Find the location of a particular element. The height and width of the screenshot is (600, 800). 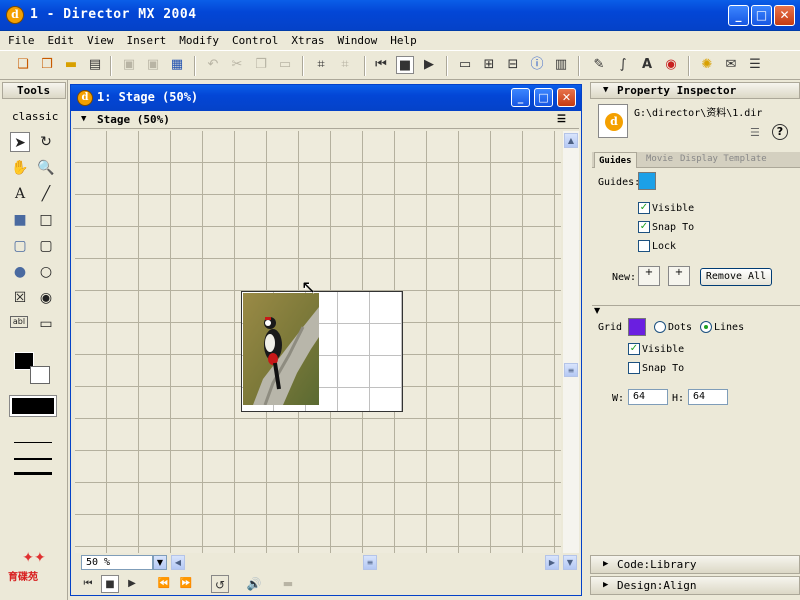

radio-tool-icon: ◉ is located at coordinates (46, 298).